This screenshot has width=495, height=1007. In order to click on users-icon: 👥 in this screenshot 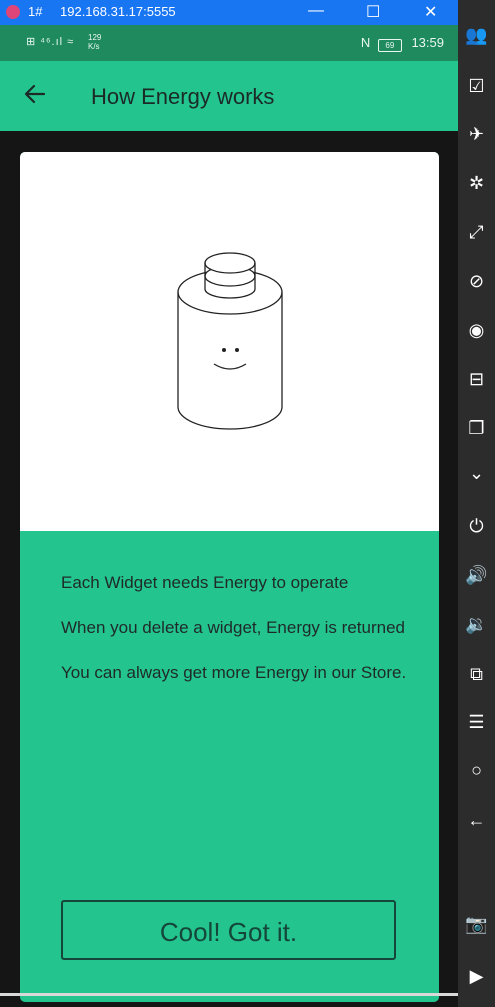, I will do `click(476, 35)`.